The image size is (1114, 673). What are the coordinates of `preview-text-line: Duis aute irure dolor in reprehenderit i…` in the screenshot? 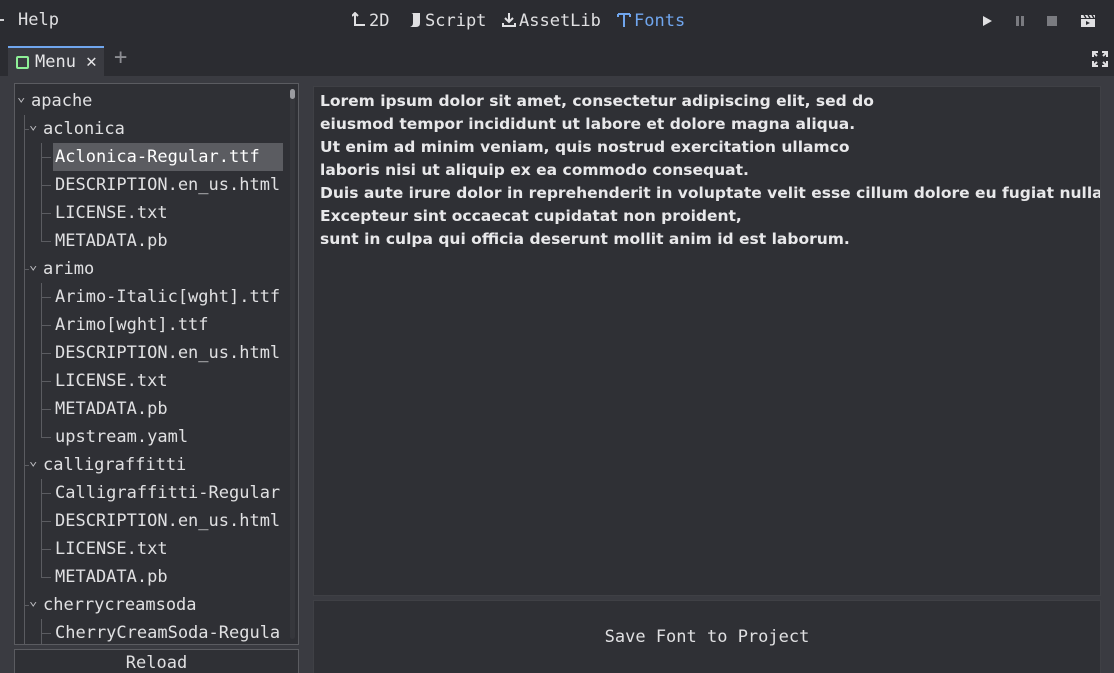 It's located at (710, 193).